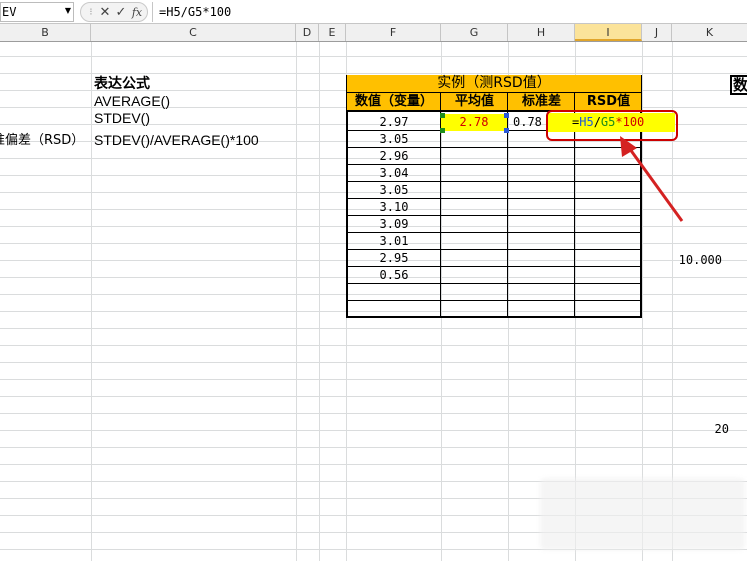 The height and width of the screenshot is (561, 747). I want to click on table-title: 实例（测RSD值）, so click(494, 83).